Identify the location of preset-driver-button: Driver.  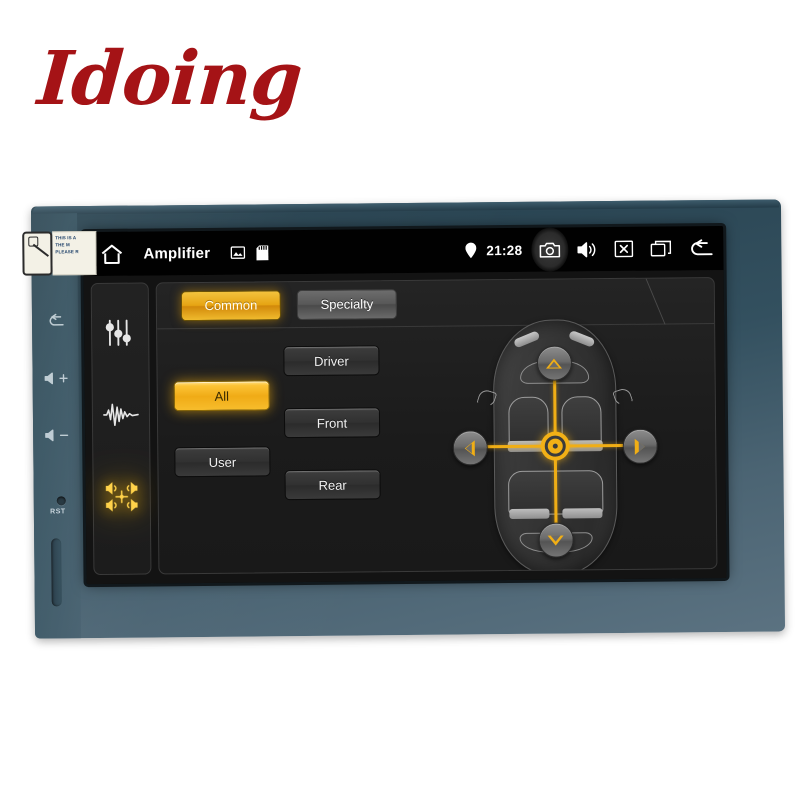
(331, 361).